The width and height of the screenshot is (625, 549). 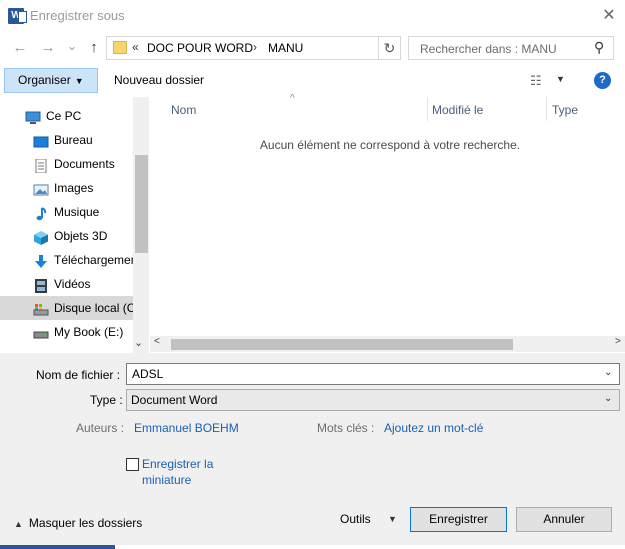 I want to click on search-placeholder: Rechercher dans : MANU, so click(x=488, y=49).